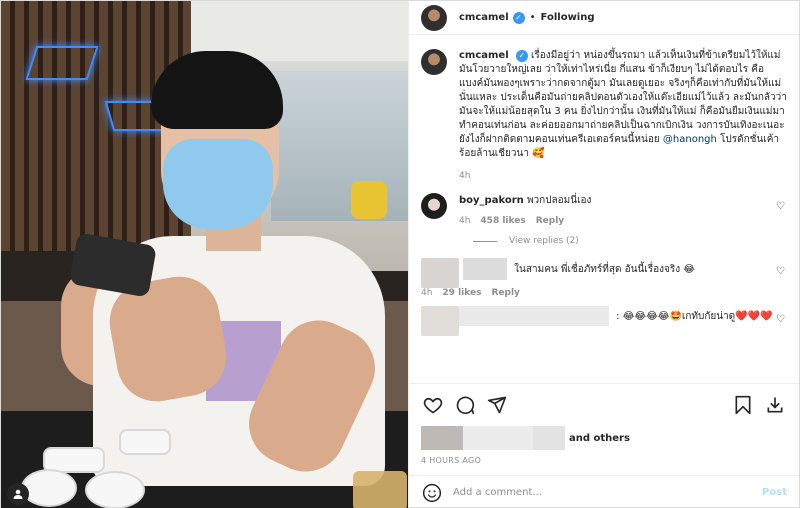 This screenshot has height=508, width=800. I want to click on commenter-username: boy_pakorn, so click(491, 200).